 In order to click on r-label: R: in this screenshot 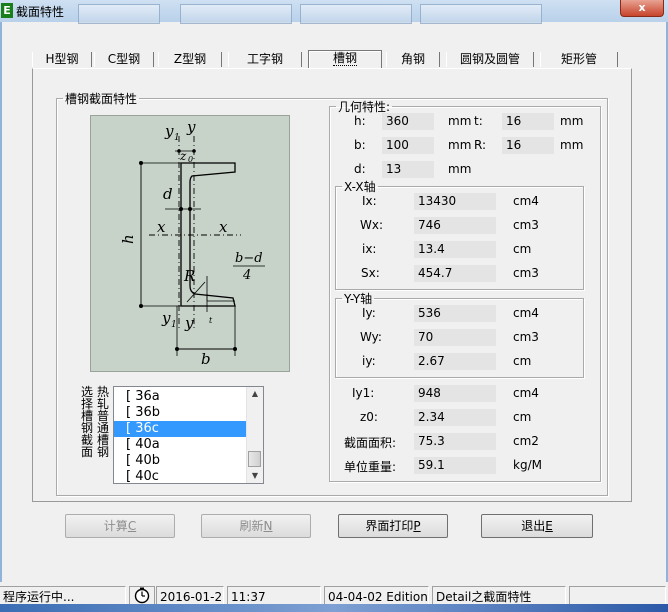, I will do `click(480, 145)`.